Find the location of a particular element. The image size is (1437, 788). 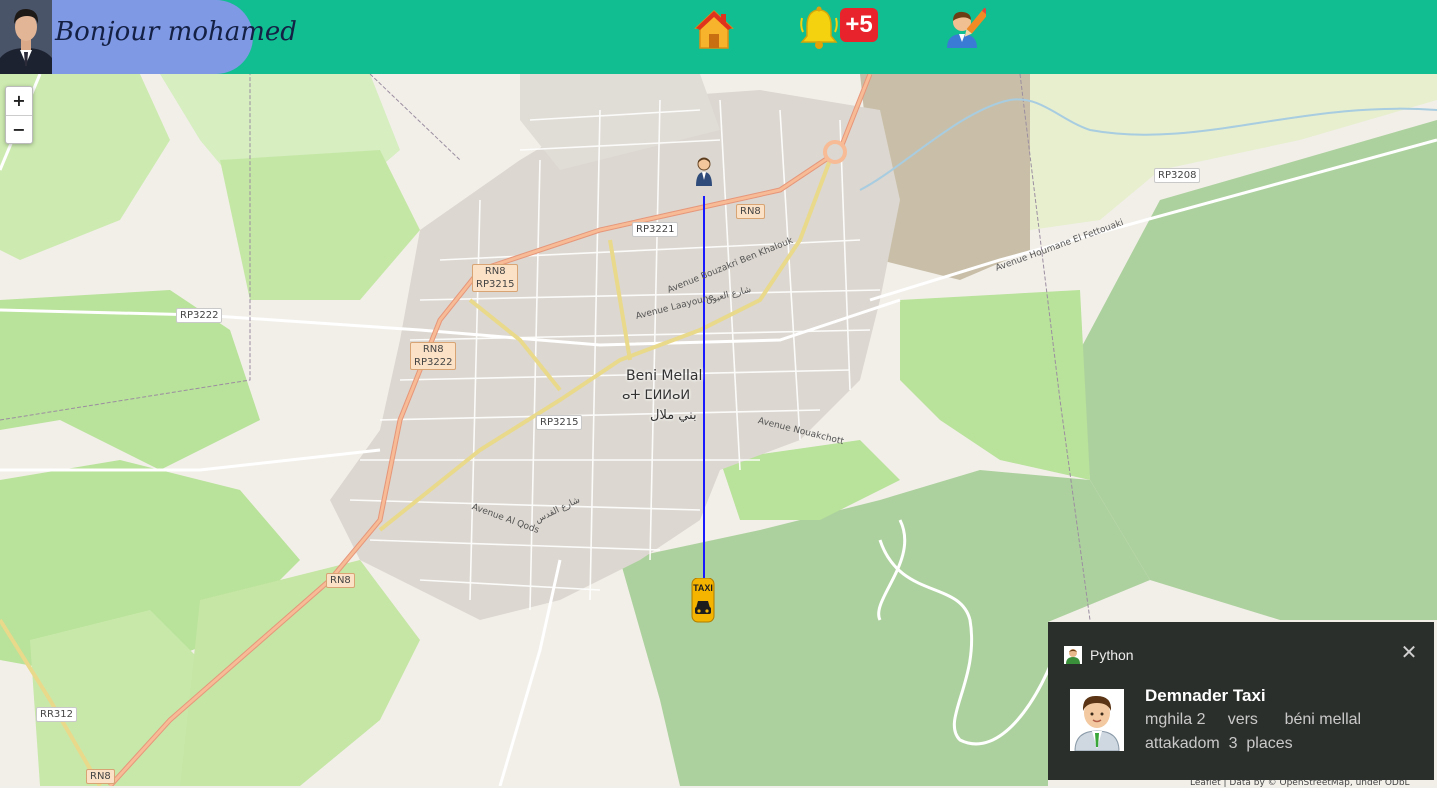

avatar is located at coordinates (26, 37).